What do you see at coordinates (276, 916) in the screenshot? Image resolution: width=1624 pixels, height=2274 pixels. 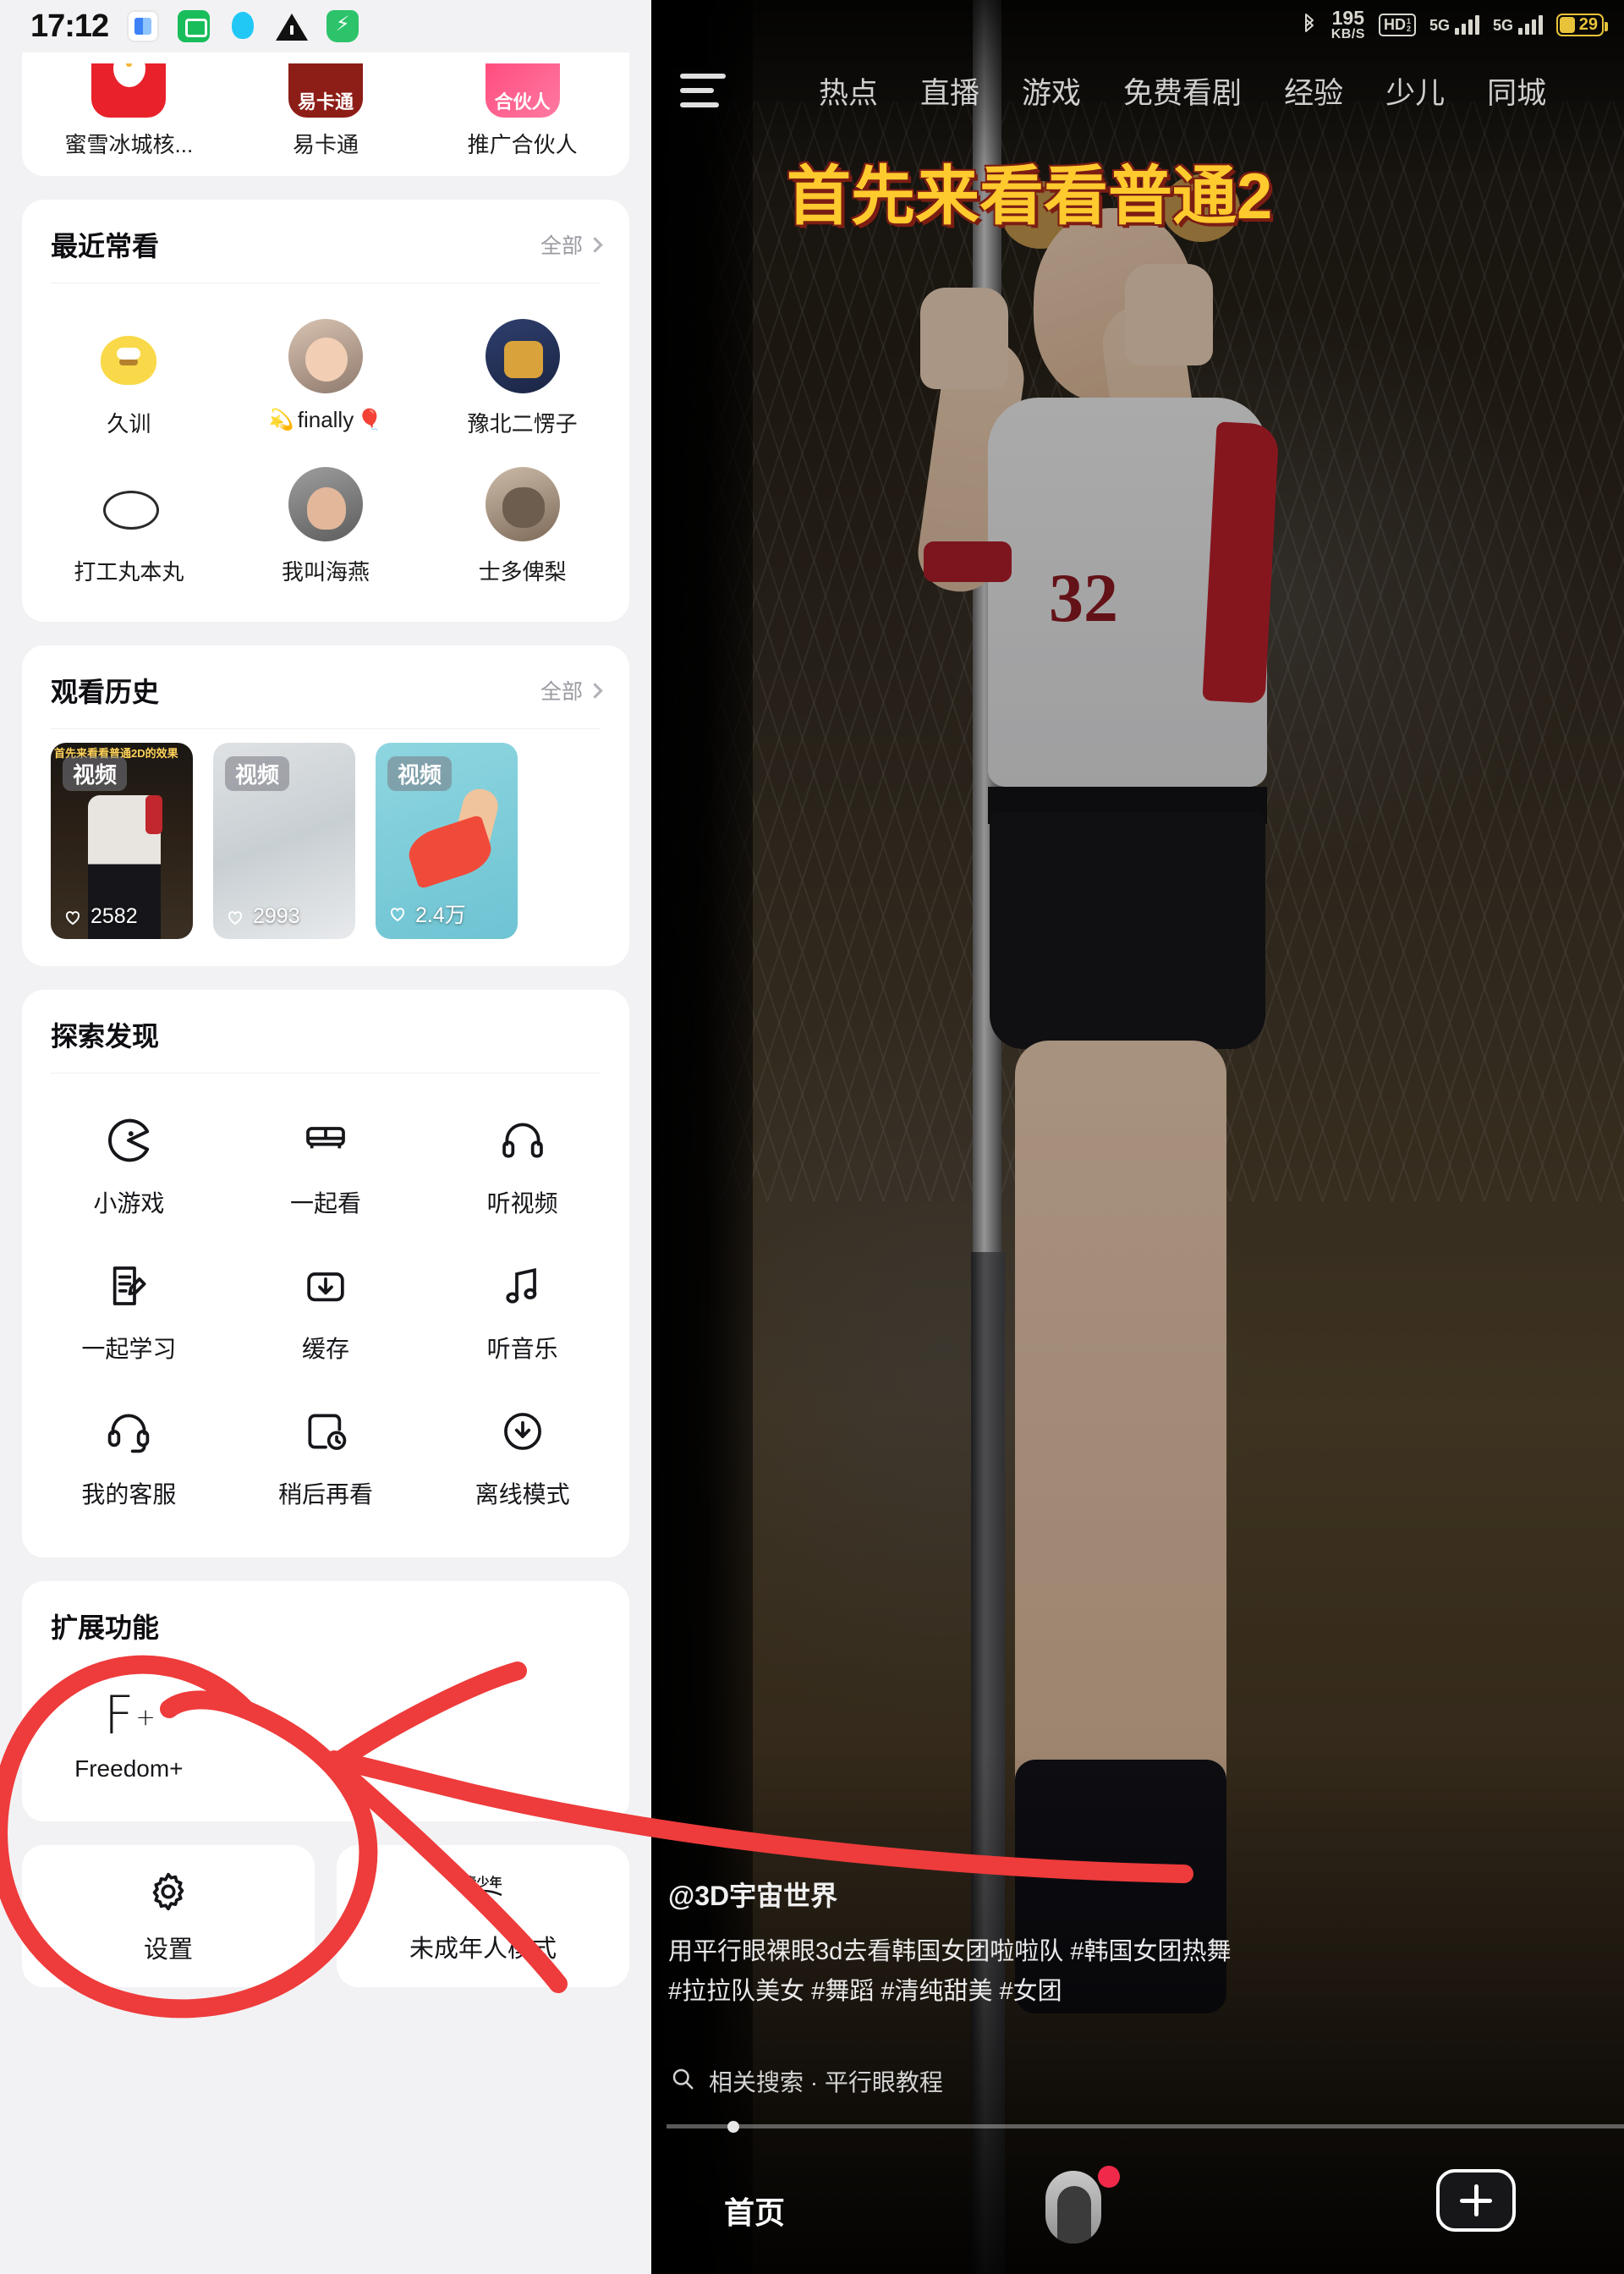 I see `like-count-value: 2993` at bounding box center [276, 916].